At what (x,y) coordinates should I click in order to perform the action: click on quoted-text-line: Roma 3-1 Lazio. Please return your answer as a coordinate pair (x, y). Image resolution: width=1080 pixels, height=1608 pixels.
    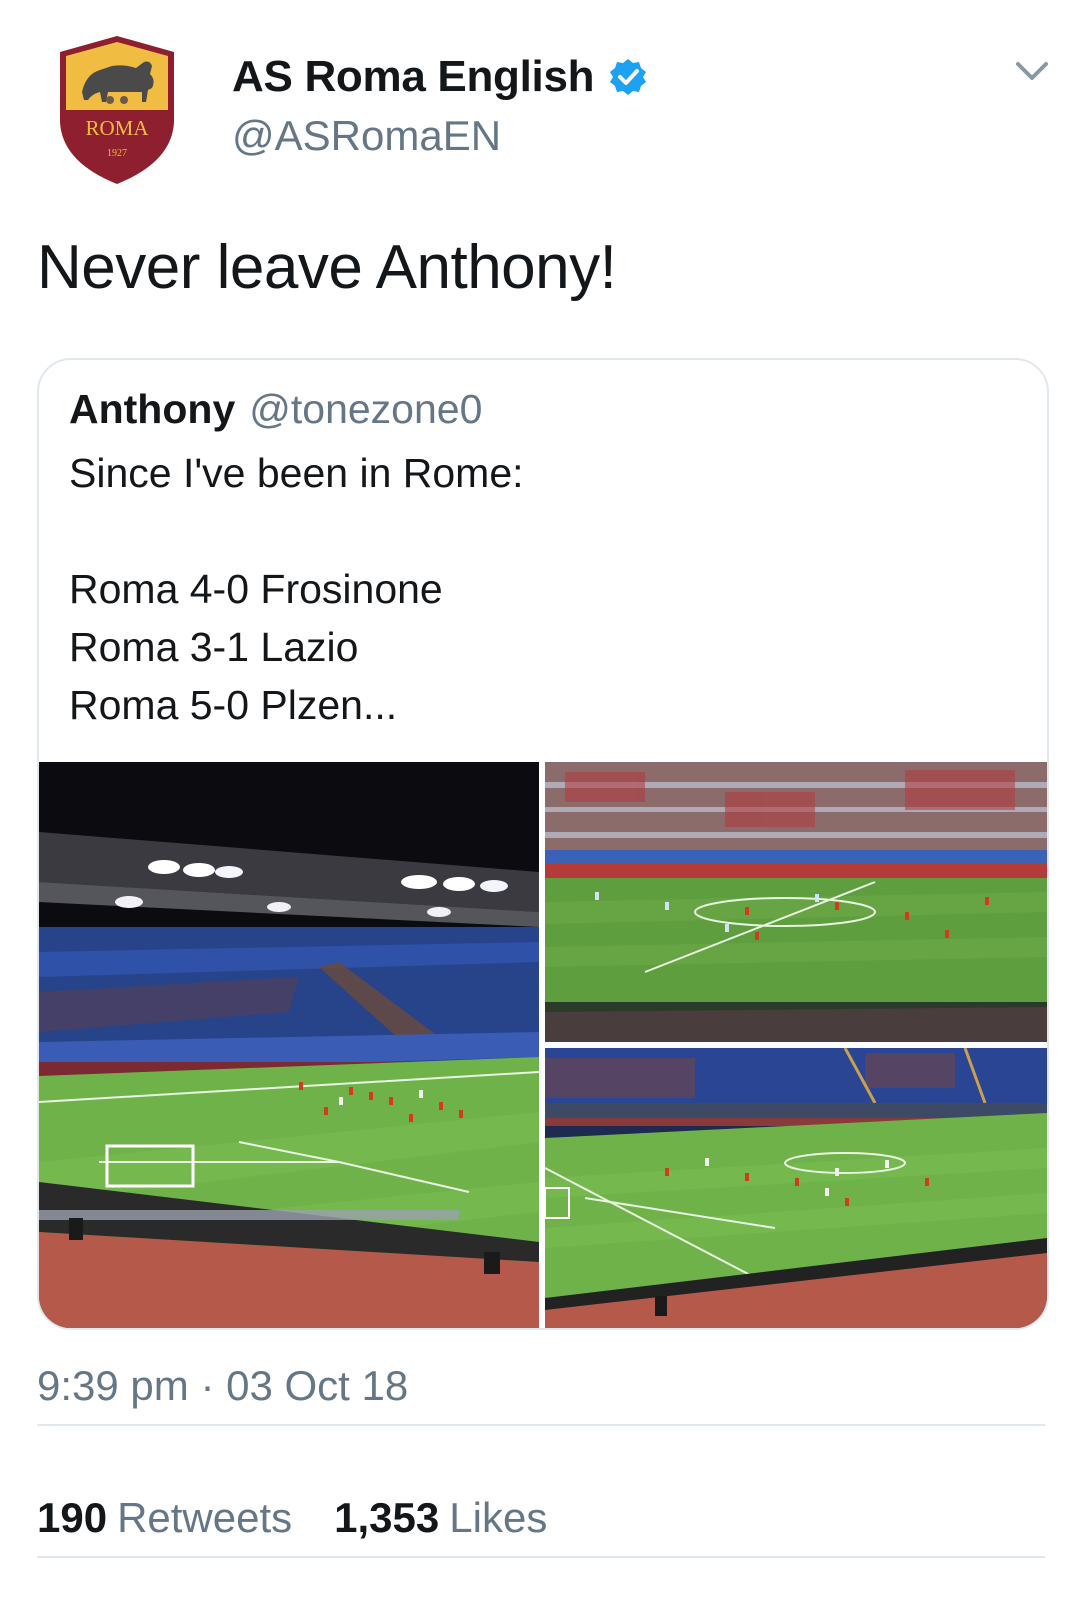
    Looking at the image, I should click on (214, 647).